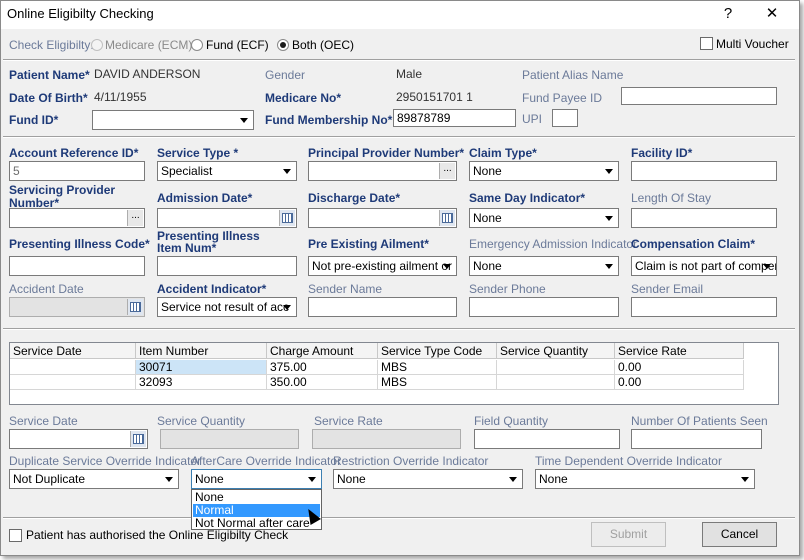 The width and height of the screenshot is (804, 560). Describe the element at coordinates (772, 14) in the screenshot. I see `close-button: ✕` at that location.